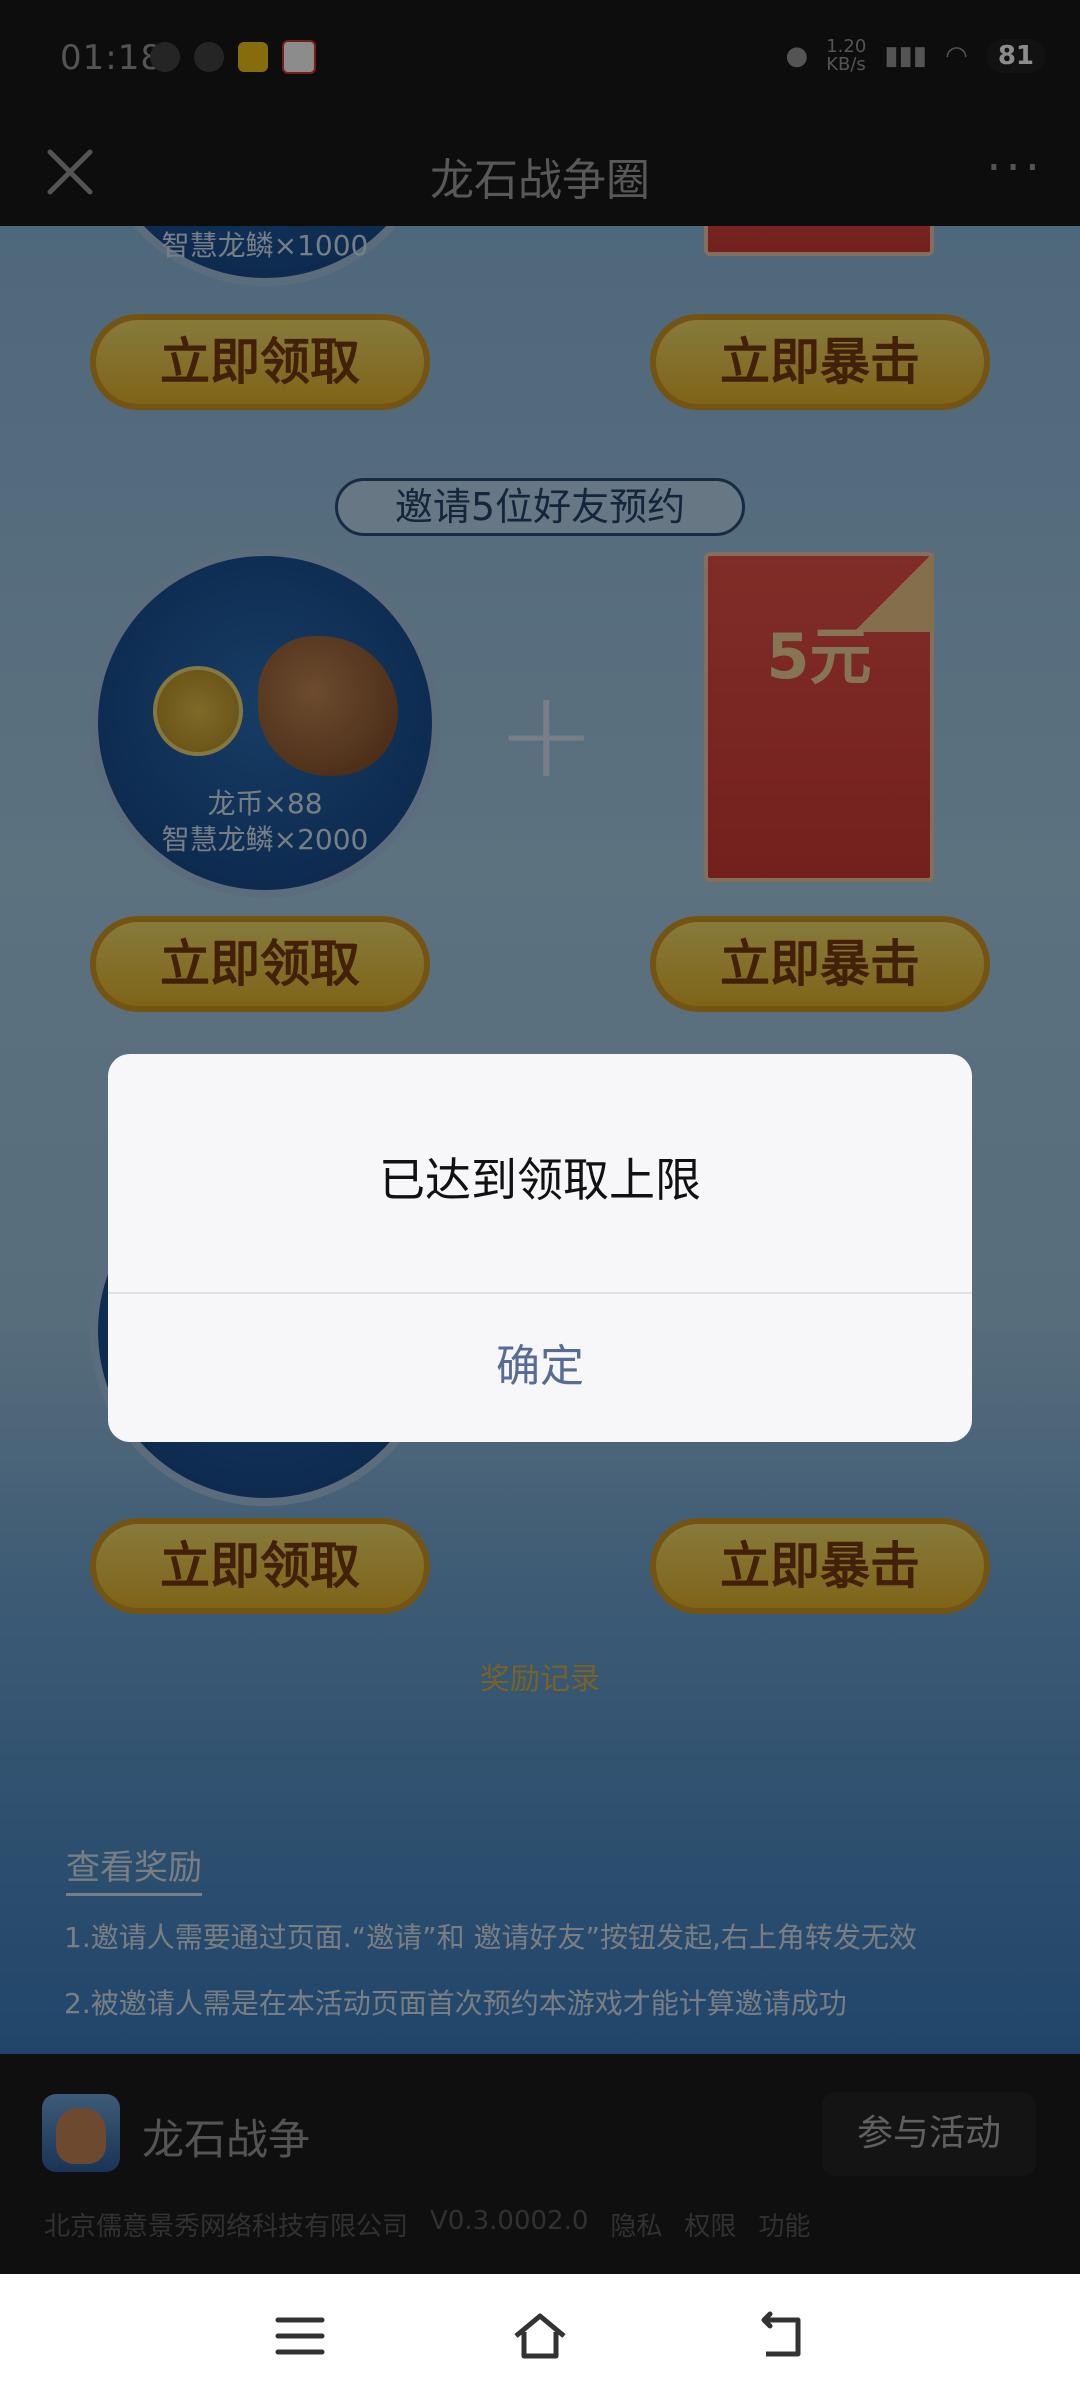 This screenshot has height=2400, width=1080. I want to click on back-icon, so click(780, 2336).